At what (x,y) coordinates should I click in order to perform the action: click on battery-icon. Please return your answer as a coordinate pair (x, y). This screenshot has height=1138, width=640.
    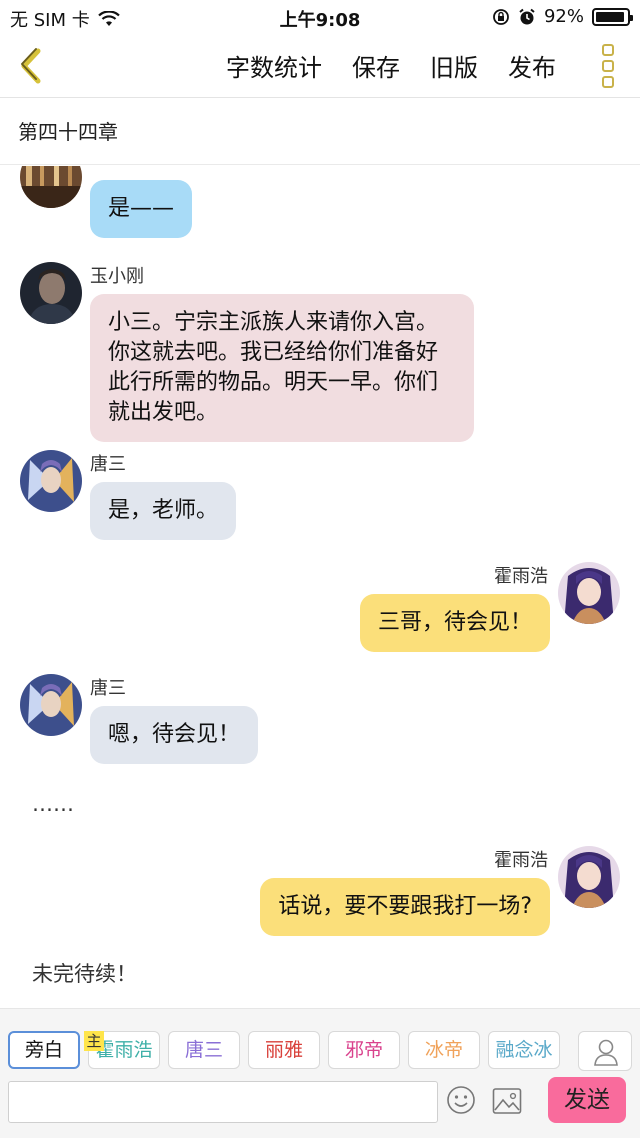
    Looking at the image, I should click on (612, 16).